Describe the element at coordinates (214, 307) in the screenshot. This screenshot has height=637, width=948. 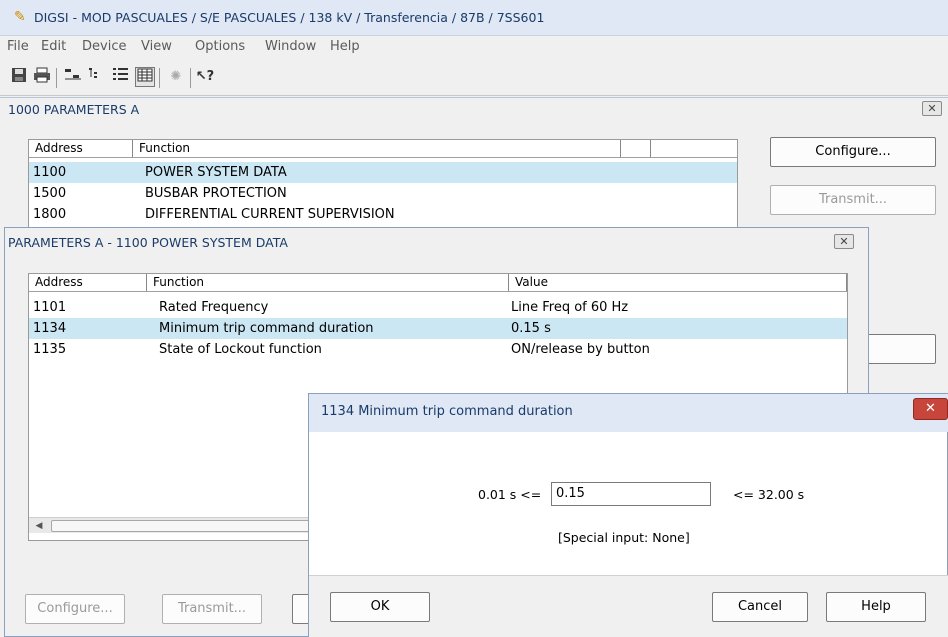
I see `function-cell: Rated Frequency` at that location.